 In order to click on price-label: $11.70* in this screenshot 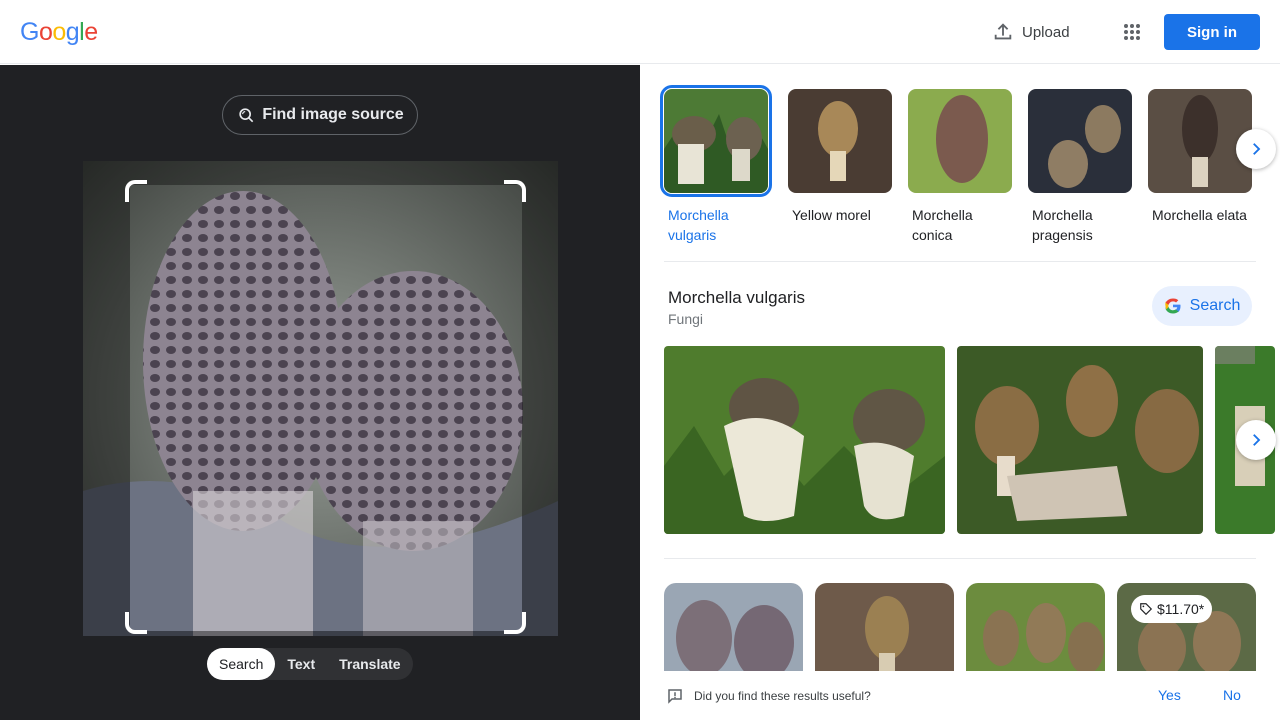, I will do `click(1181, 609)`.